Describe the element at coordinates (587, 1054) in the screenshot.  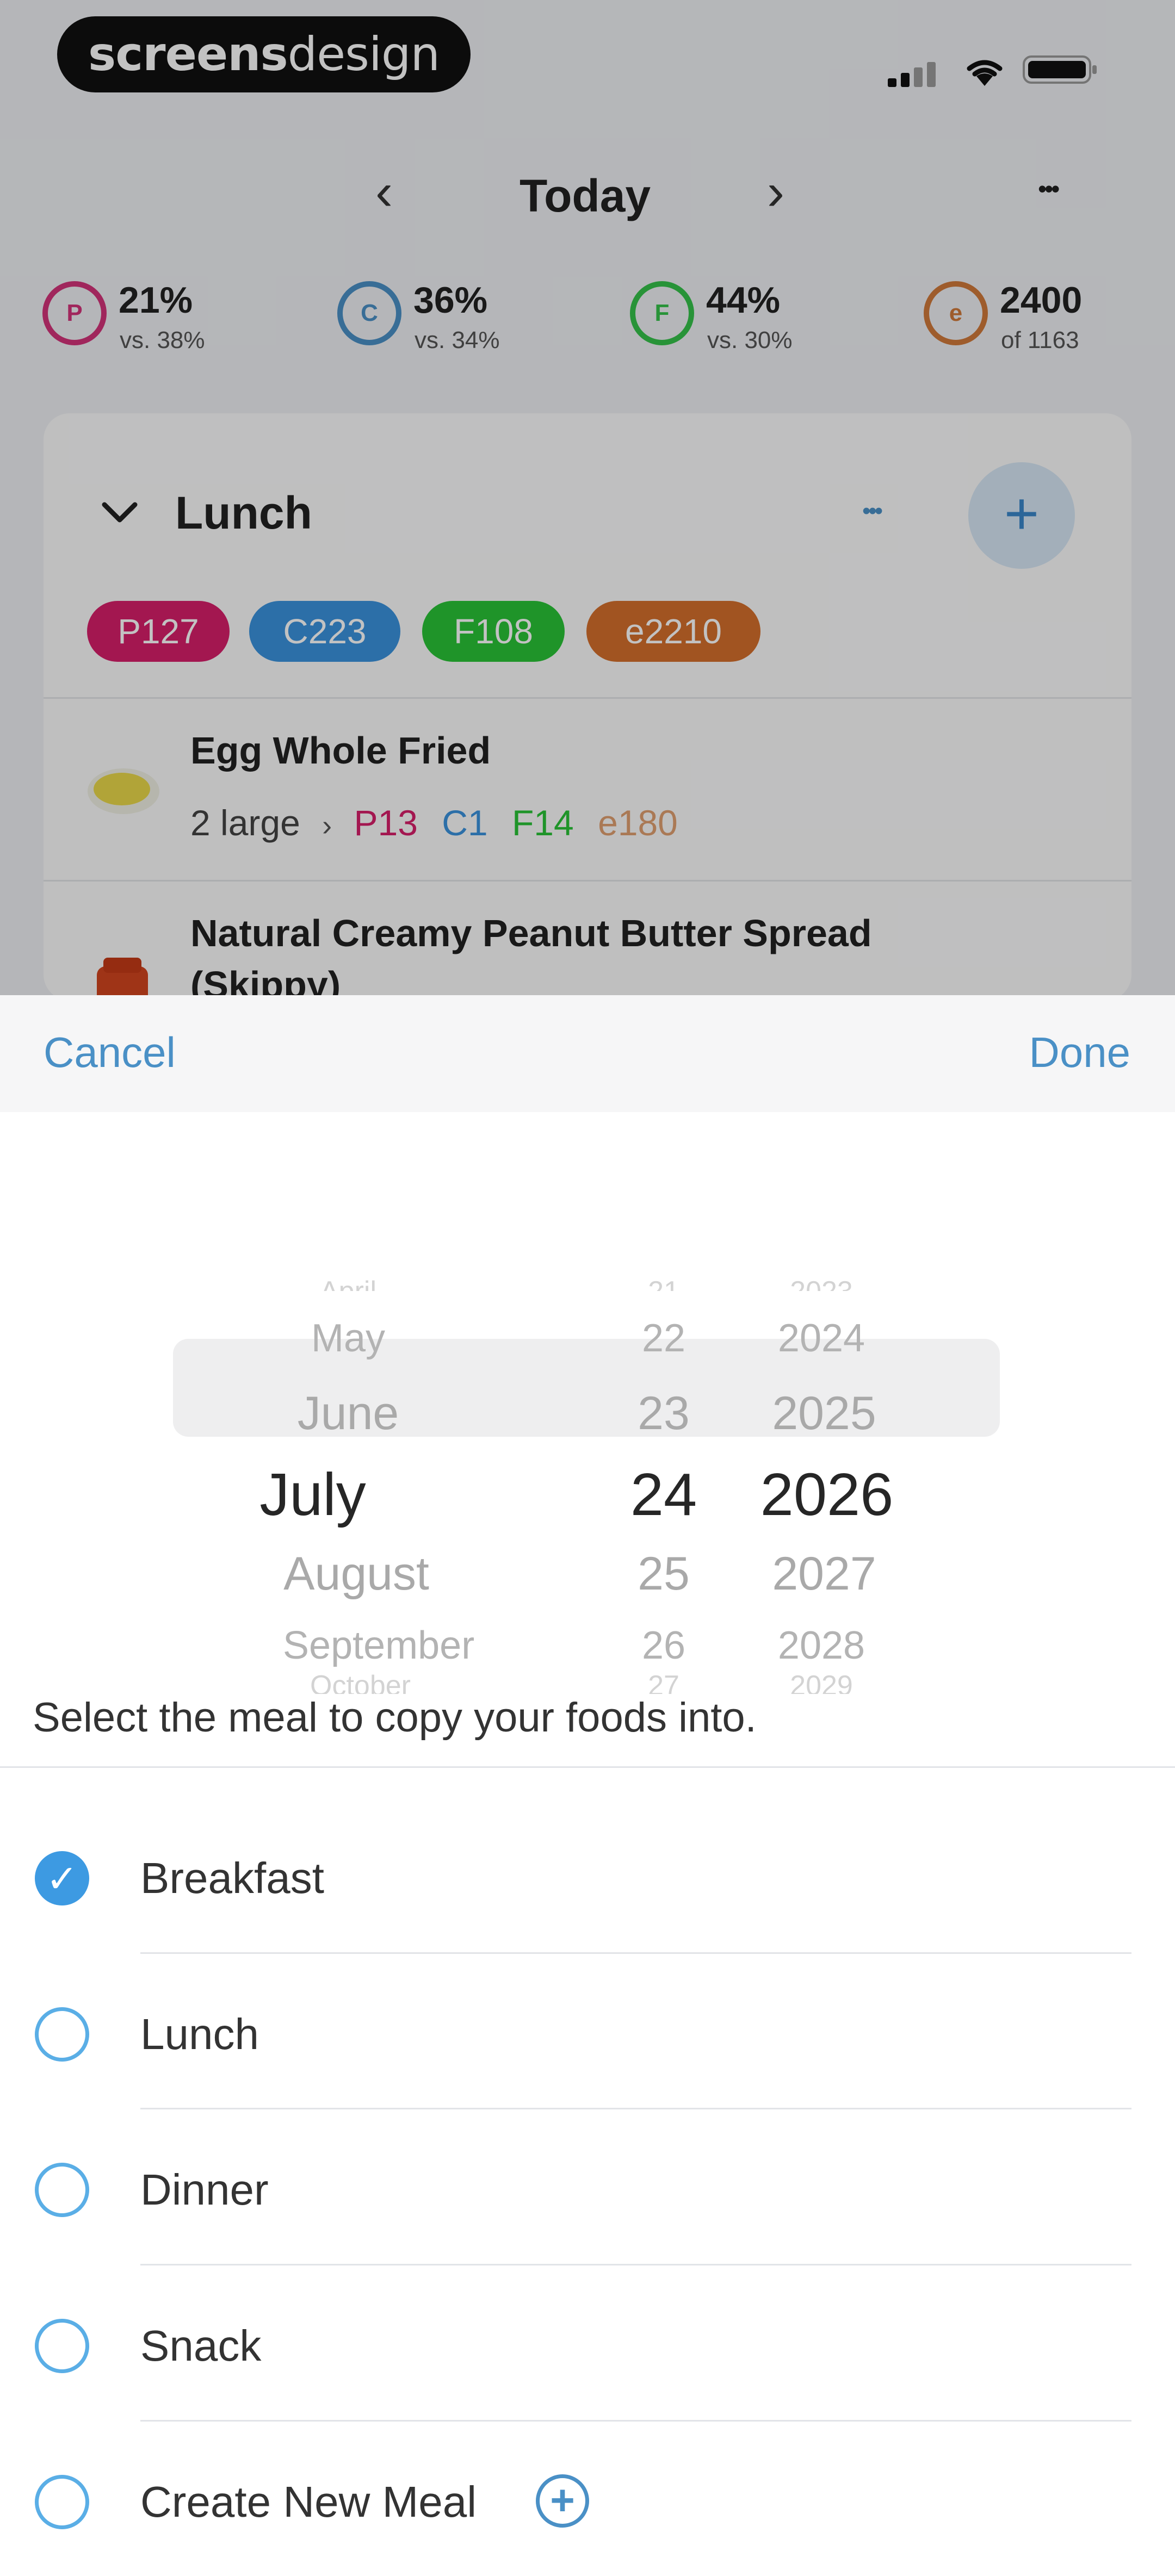
I see `sheet-toolbar: Cancel Done` at that location.